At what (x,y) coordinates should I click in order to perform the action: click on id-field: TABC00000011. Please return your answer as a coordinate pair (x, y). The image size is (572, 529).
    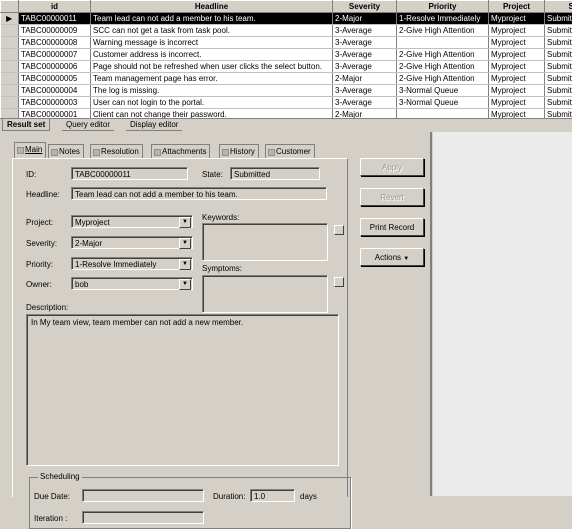
    Looking at the image, I should click on (129, 173).